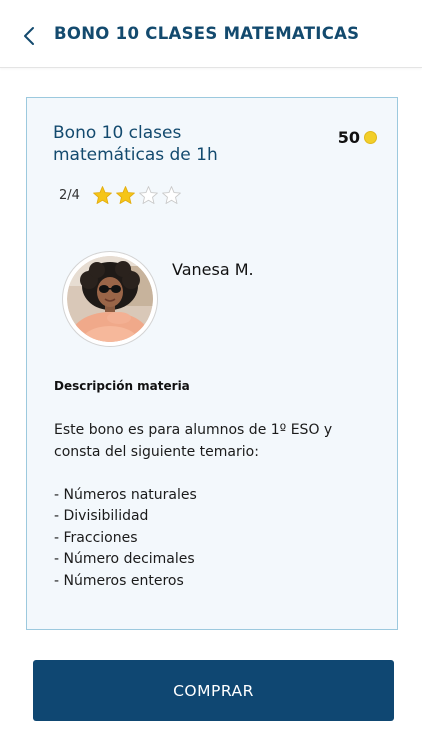  I want to click on rating: 2/4, so click(120, 195).